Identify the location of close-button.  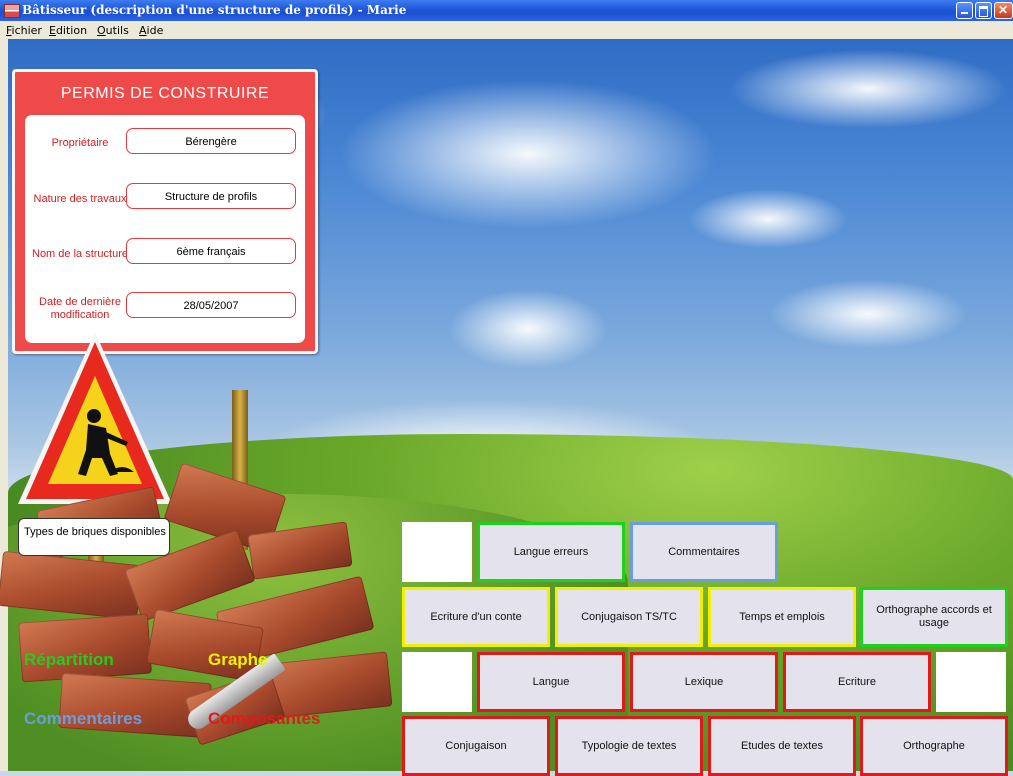
(1003, 10).